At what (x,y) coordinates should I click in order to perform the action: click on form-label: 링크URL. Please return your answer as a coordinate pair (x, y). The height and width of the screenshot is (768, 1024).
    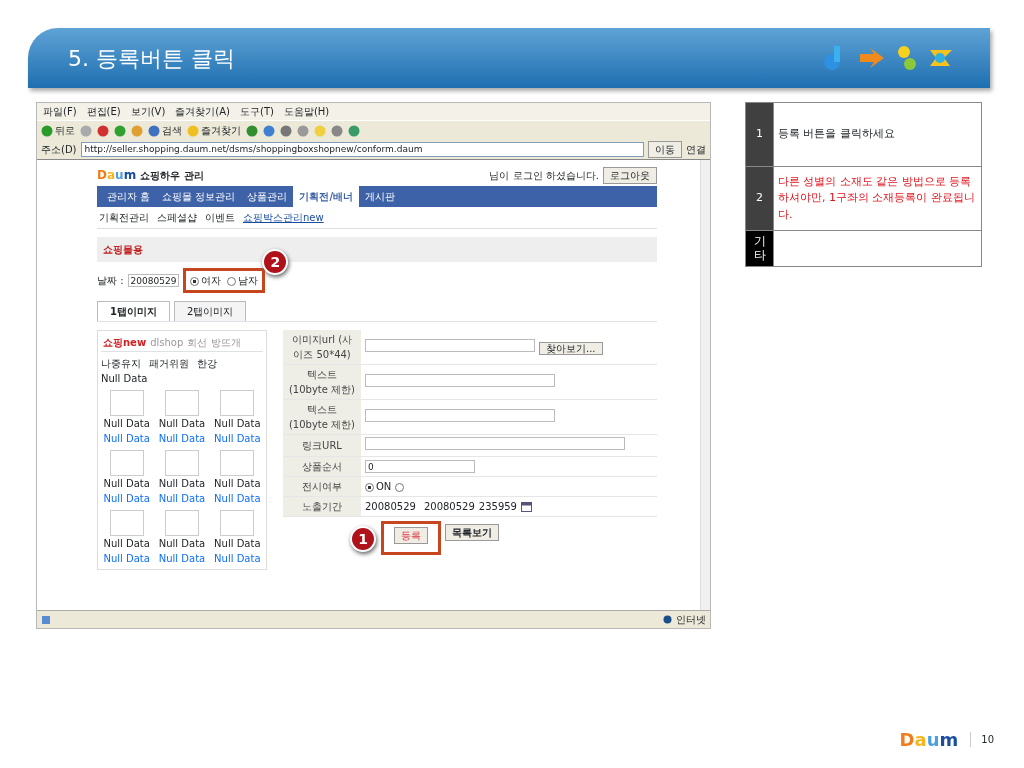
    Looking at the image, I should click on (322, 445).